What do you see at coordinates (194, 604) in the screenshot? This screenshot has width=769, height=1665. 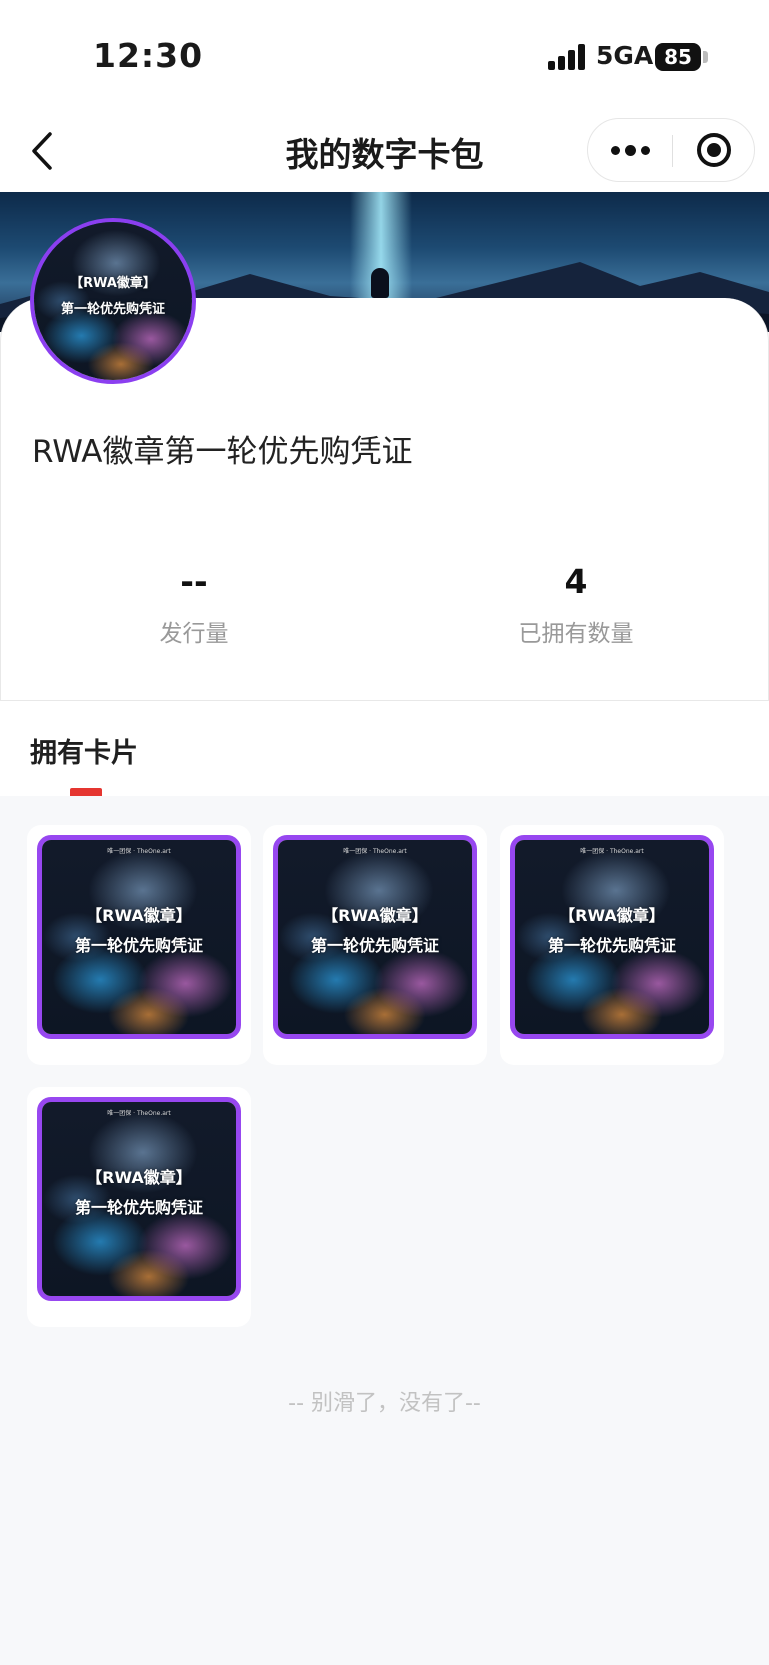 I see `stat-issued: -- 发行量` at bounding box center [194, 604].